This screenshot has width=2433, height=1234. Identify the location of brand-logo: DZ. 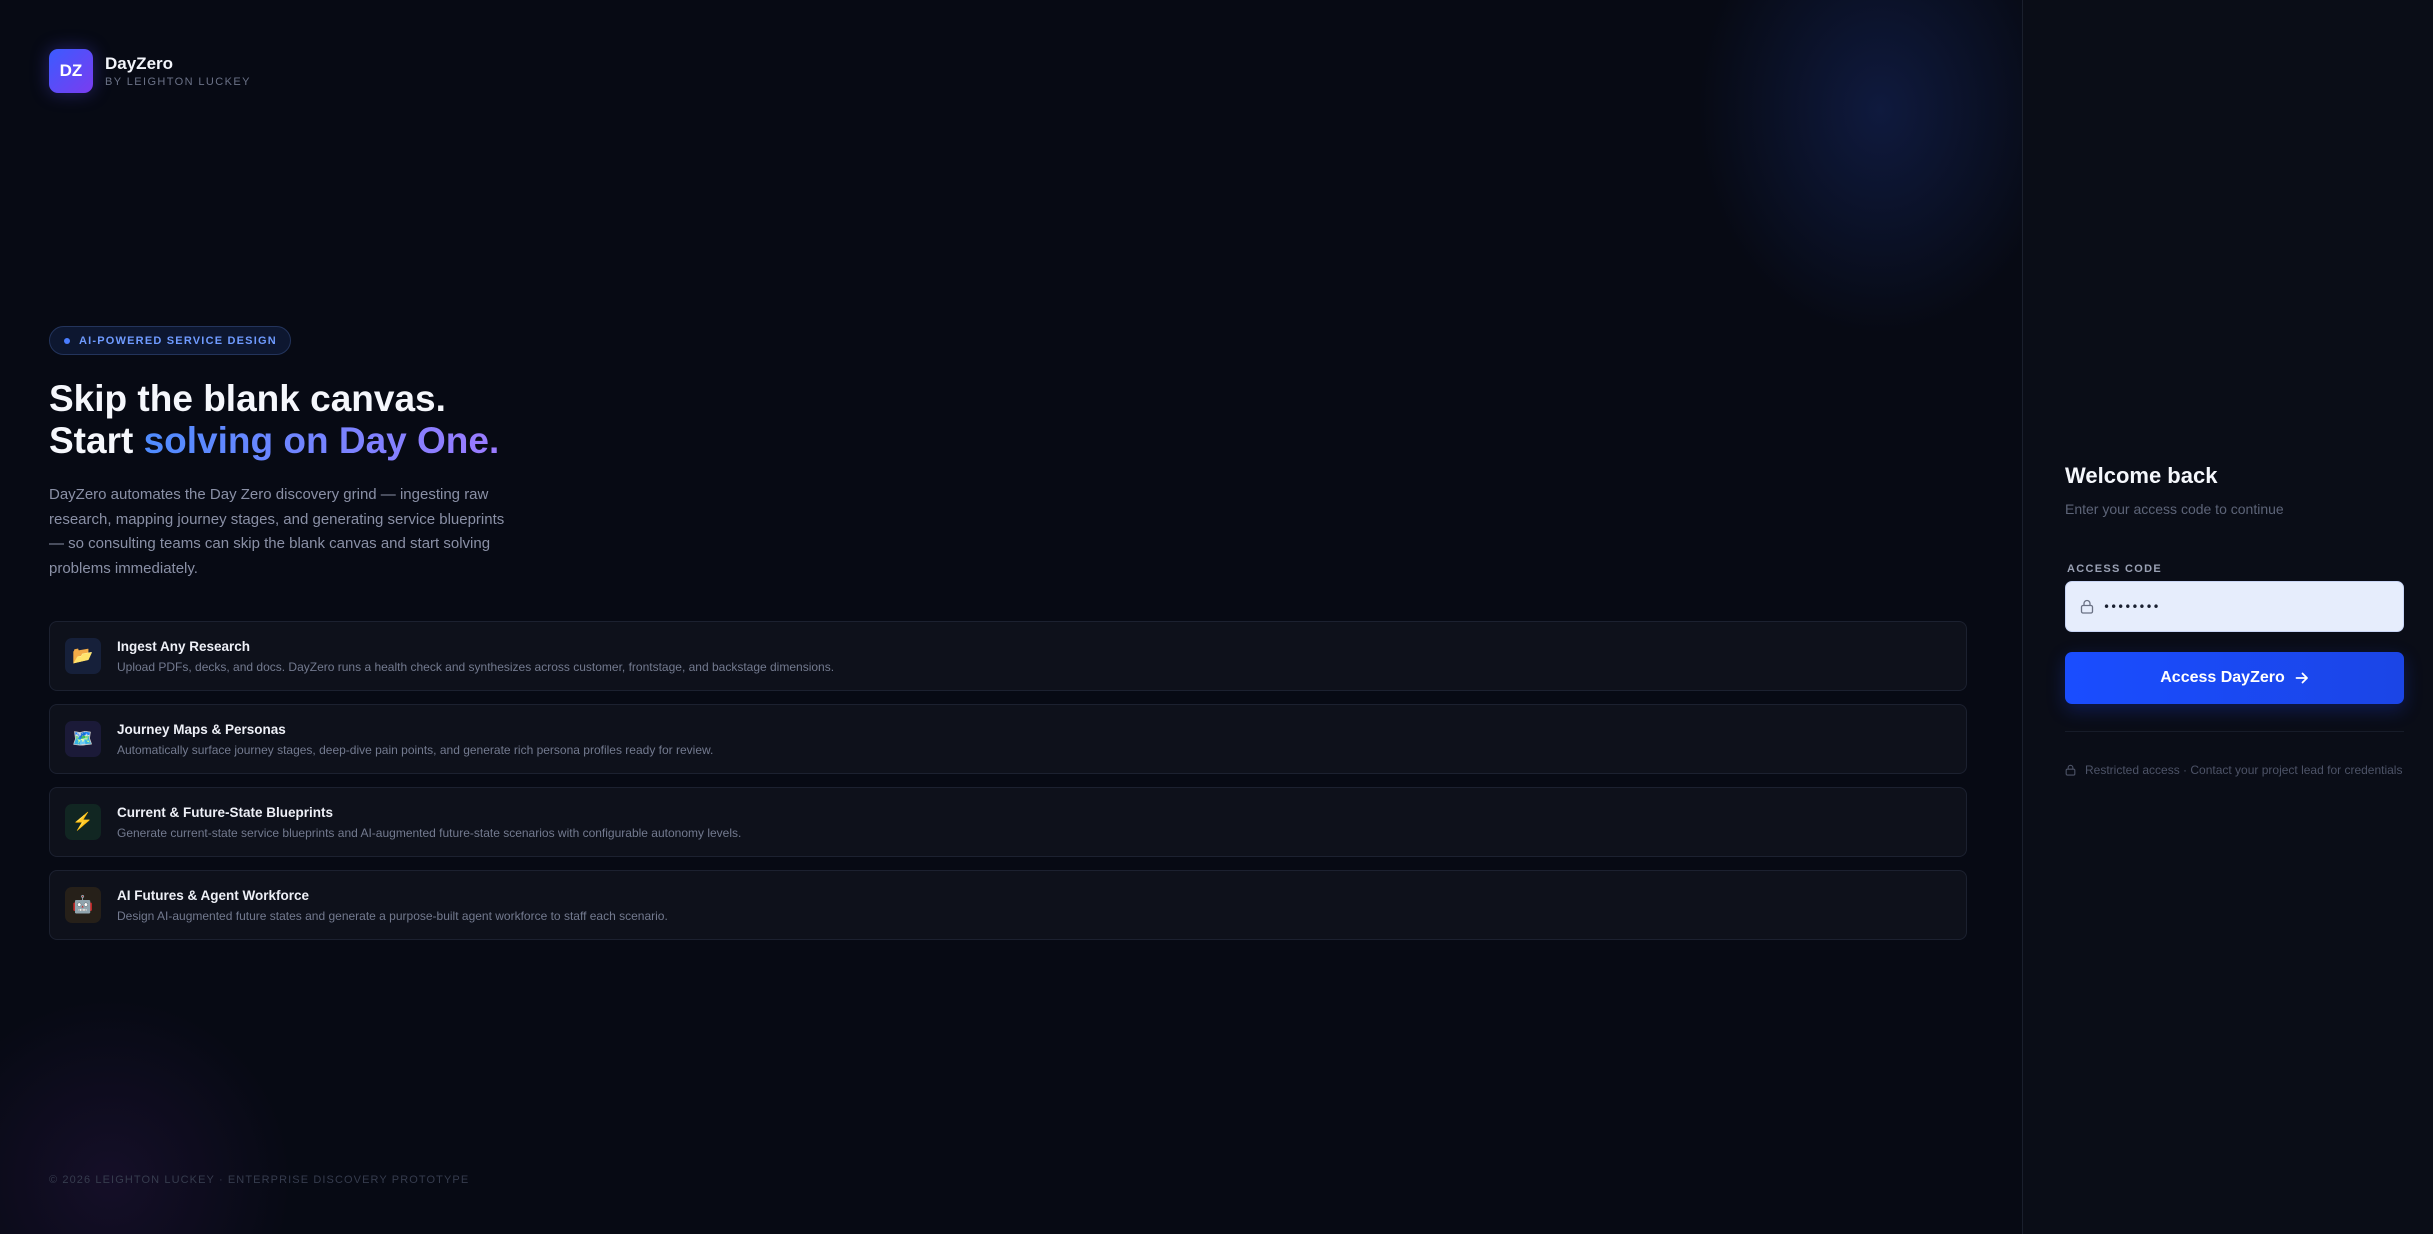
(71, 71).